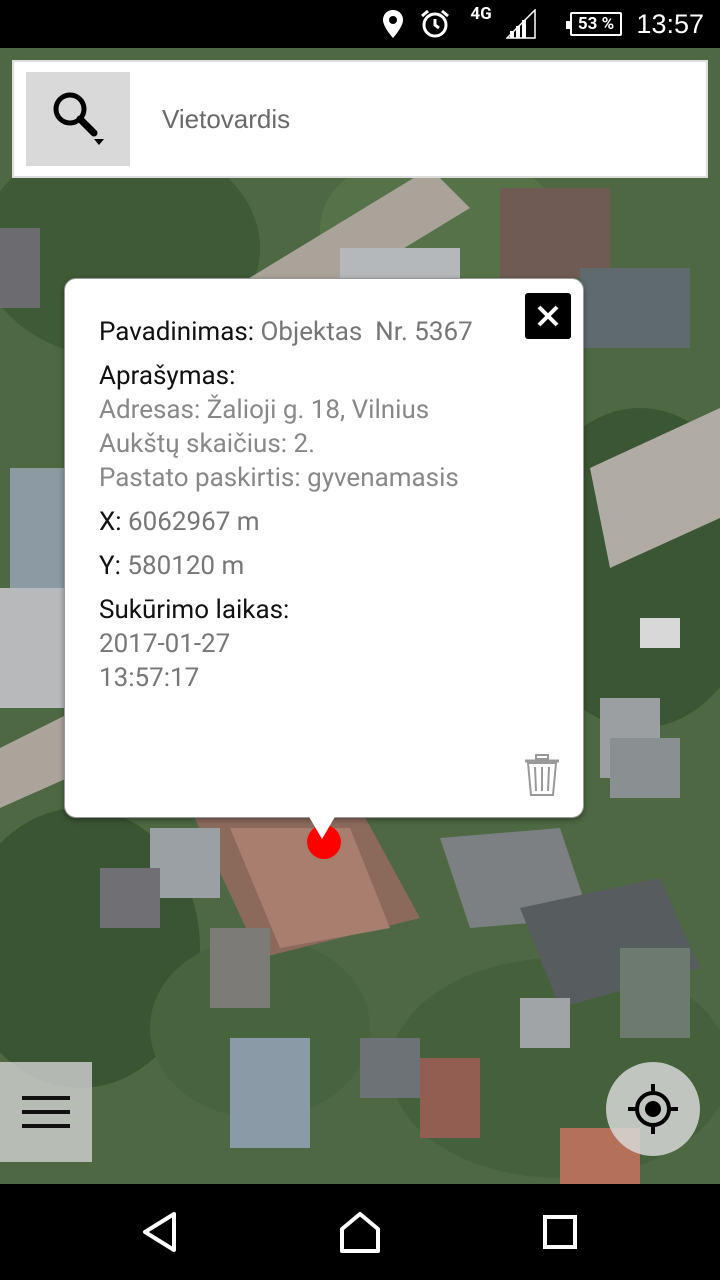  What do you see at coordinates (113, 566) in the screenshot?
I see `y-label: Y:` at bounding box center [113, 566].